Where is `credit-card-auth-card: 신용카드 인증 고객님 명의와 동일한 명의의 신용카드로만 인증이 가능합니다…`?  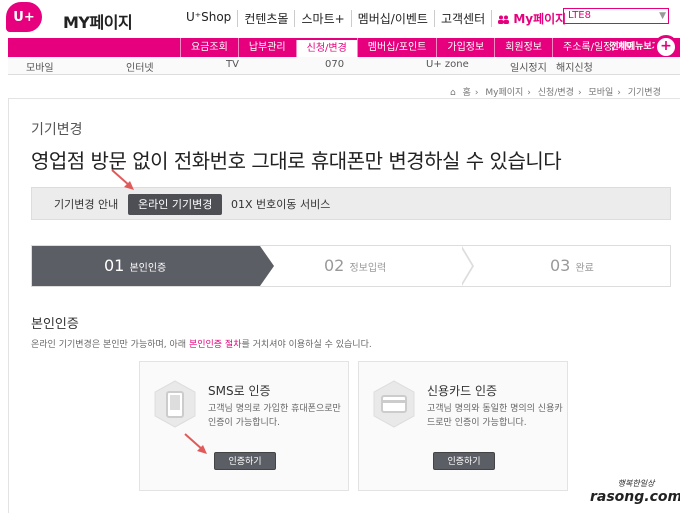 credit-card-auth-card: 신용카드 인증 고객님 명의와 동일한 명의의 신용카드로만 인증이 가능합니다… is located at coordinates (463, 426).